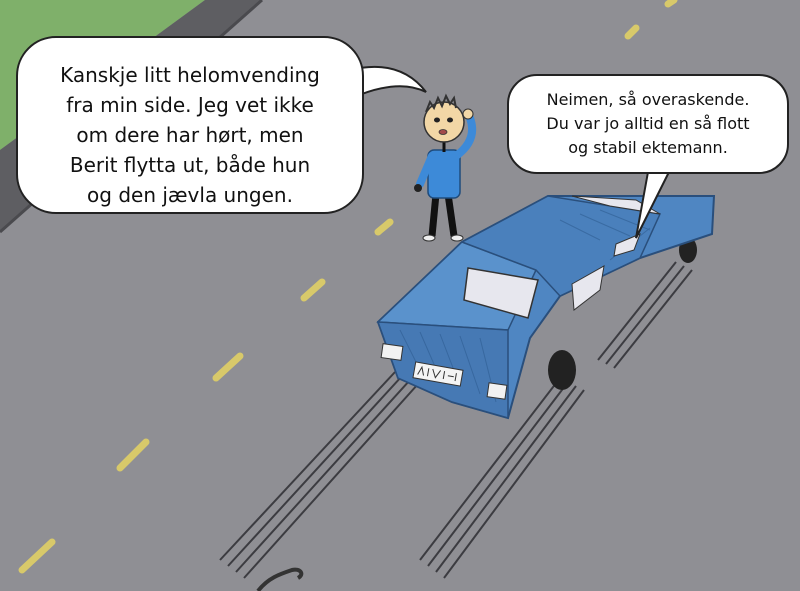  I want to click on speech-line: Du var jo alltid en så flott, so click(648, 123).